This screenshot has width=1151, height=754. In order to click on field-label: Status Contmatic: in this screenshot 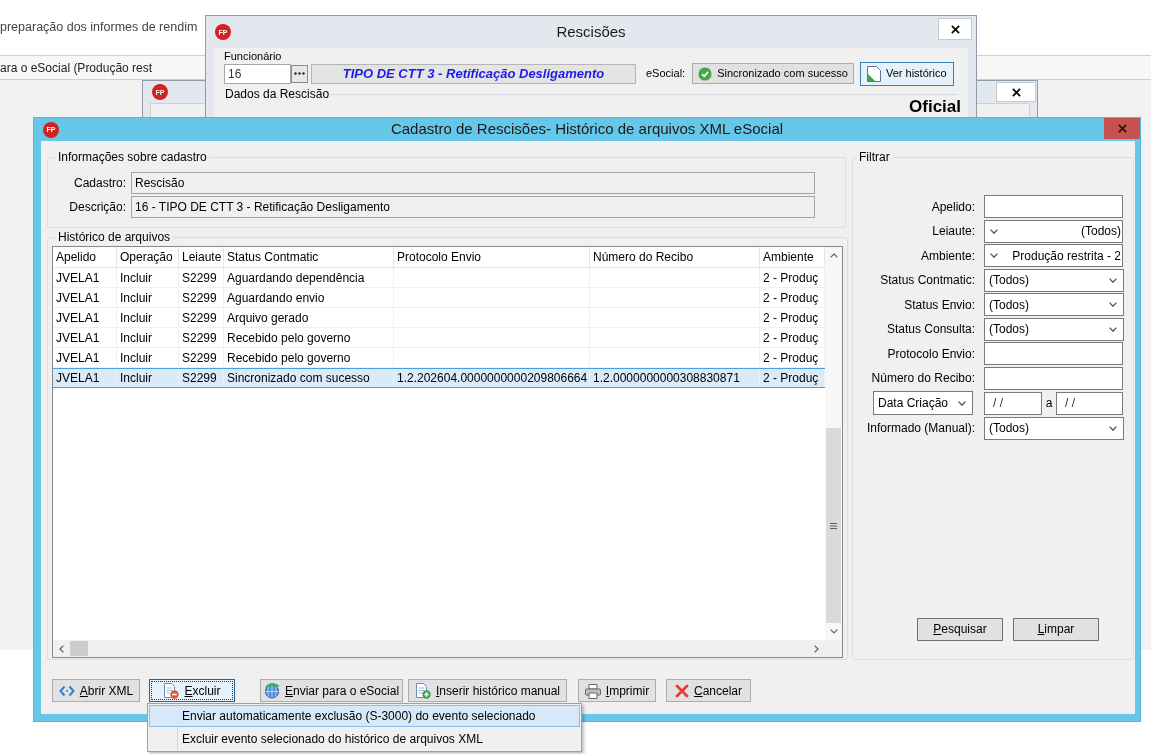, I will do `click(927, 280)`.